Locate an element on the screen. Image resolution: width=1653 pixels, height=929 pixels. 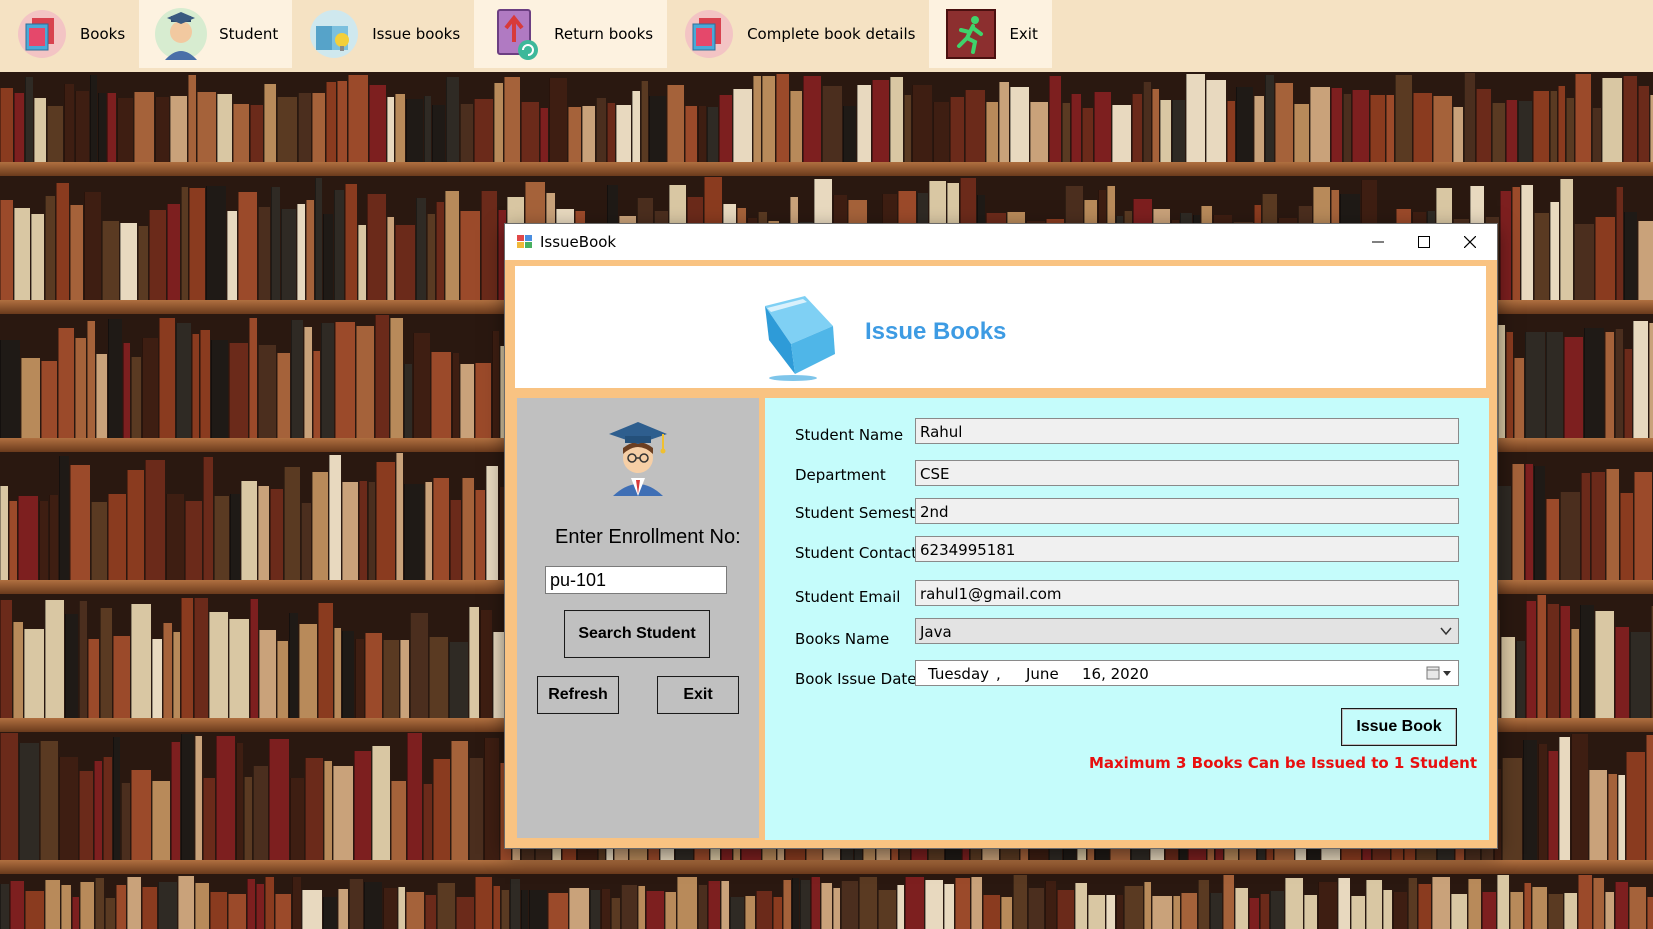
toolbar-student: Student is located at coordinates (216, 34).